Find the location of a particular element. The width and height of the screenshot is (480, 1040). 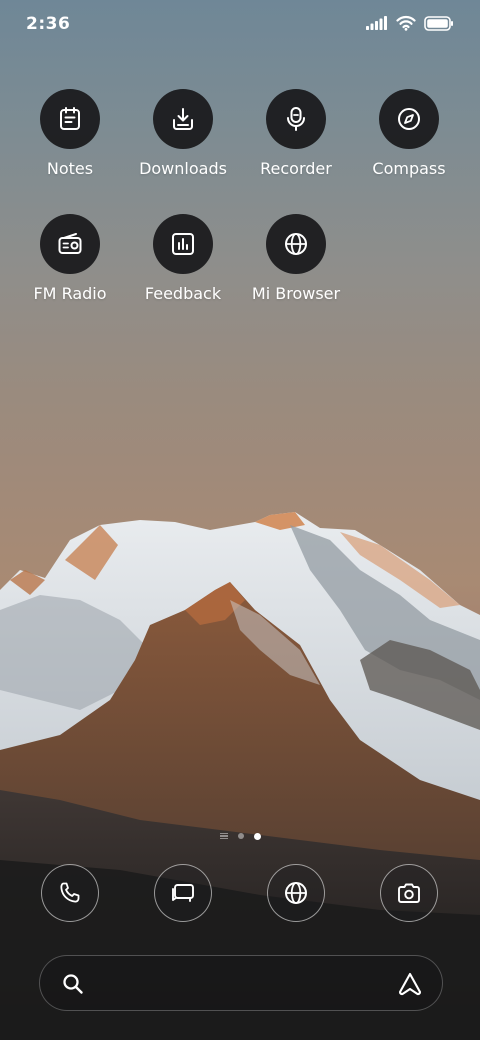

recorder-app-icon is located at coordinates (296, 119).